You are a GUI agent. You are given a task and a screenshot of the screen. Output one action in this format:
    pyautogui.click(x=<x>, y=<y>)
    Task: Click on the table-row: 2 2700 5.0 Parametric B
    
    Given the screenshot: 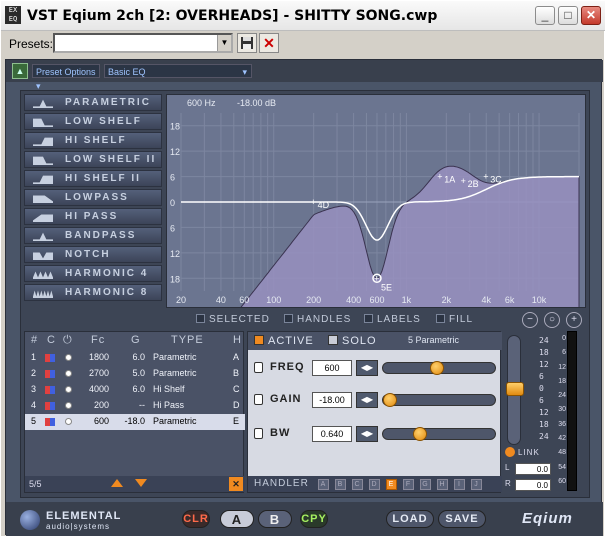 What is the action you would take?
    pyautogui.click(x=135, y=374)
    